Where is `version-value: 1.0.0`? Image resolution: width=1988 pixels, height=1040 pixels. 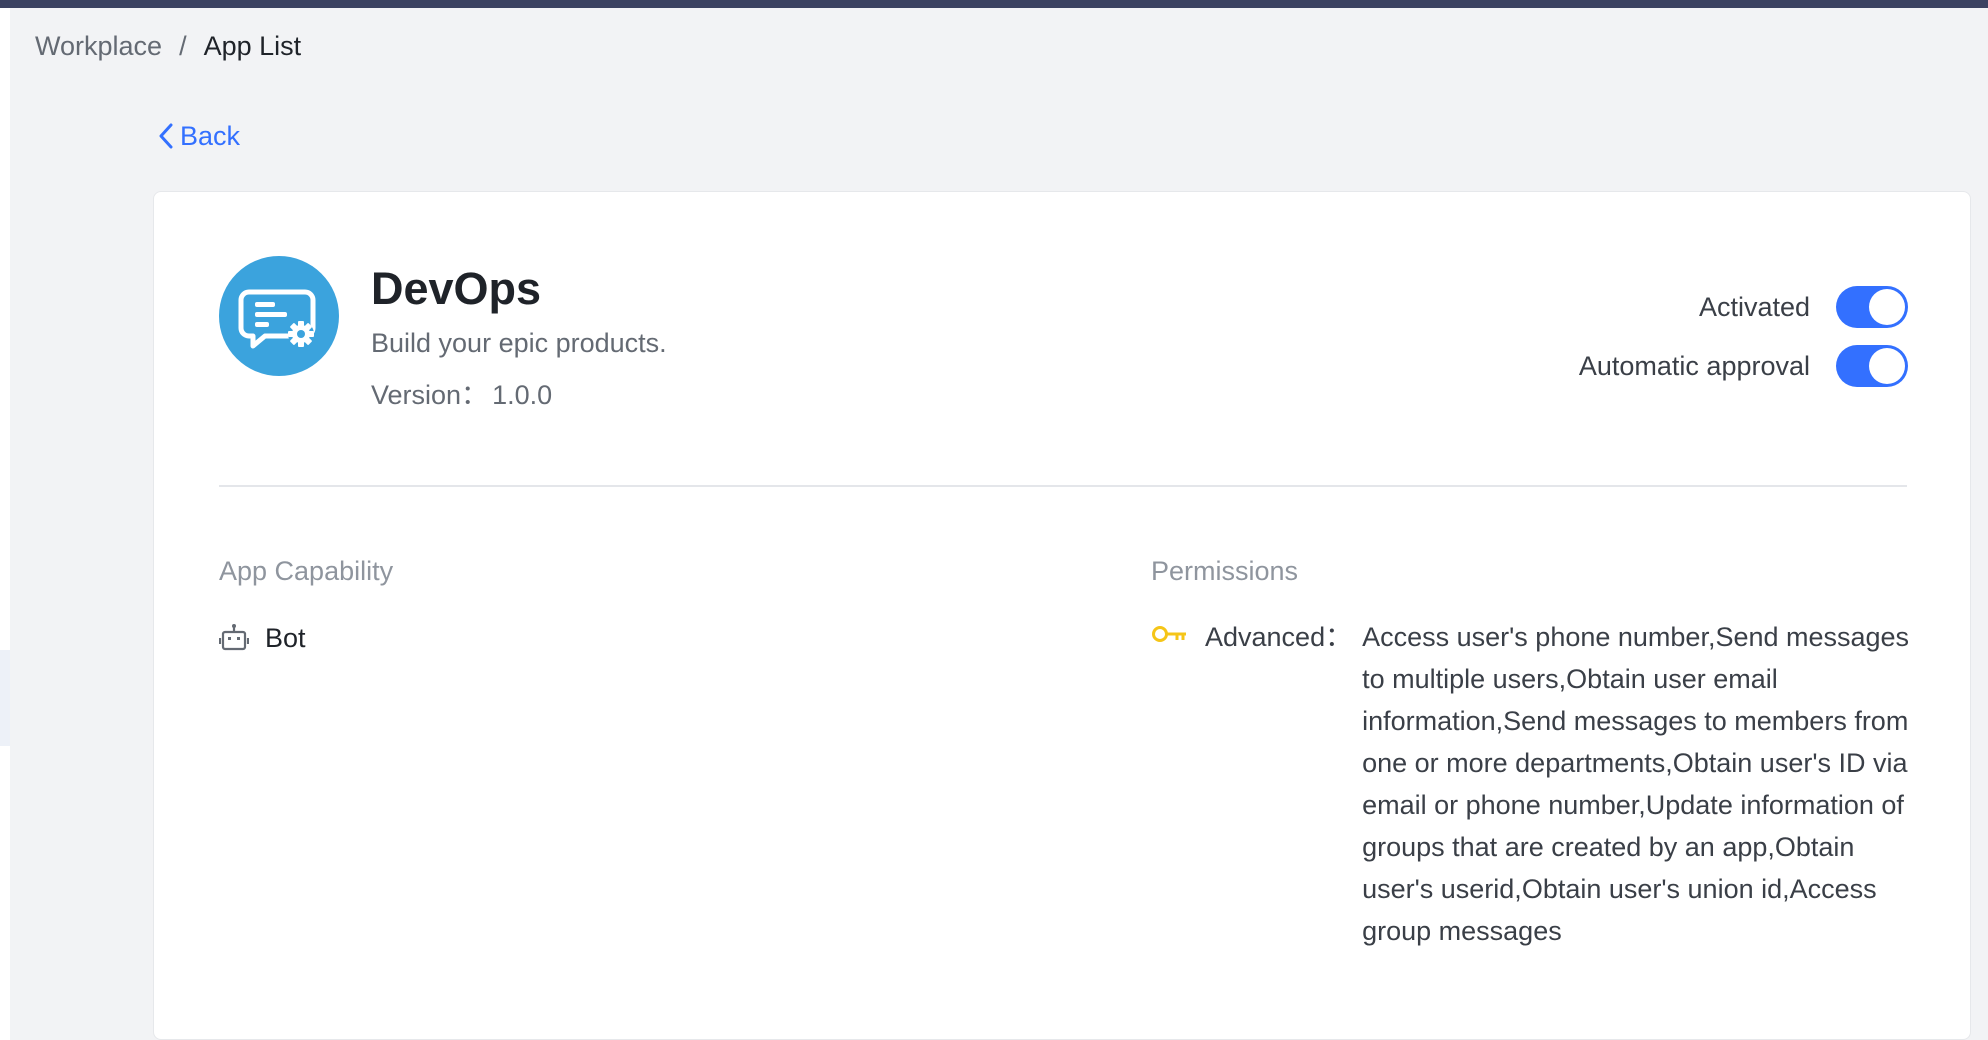 version-value: 1.0.0 is located at coordinates (522, 395).